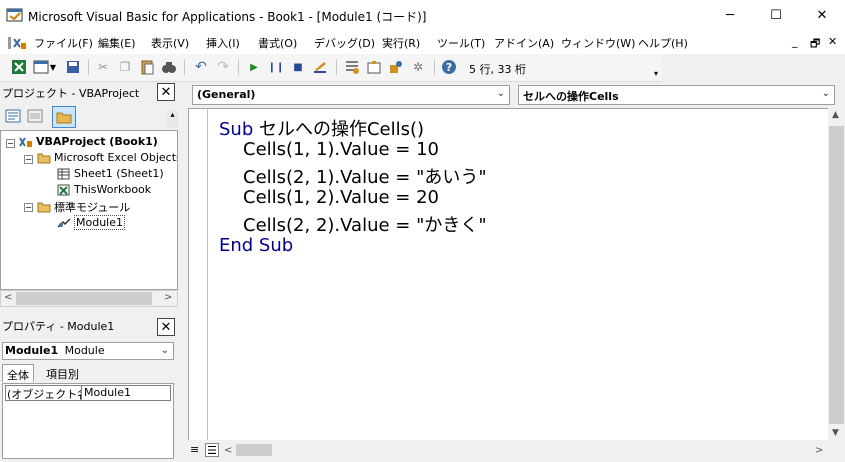 This screenshot has width=845, height=462. I want to click on toolbar-options-icon: ▾, so click(656, 73).